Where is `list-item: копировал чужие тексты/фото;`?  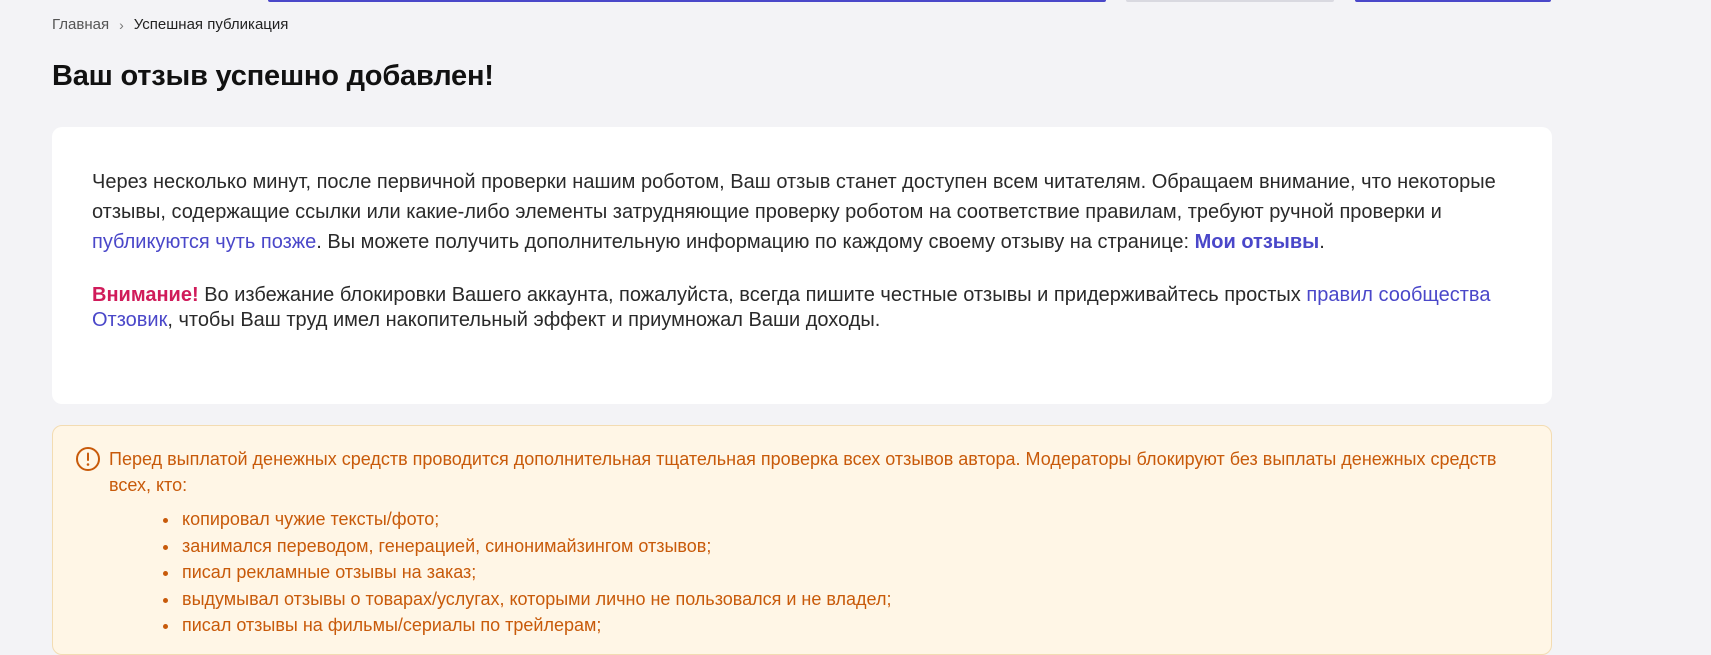
list-item: копировал чужие тексты/фото; is located at coordinates (853, 519).